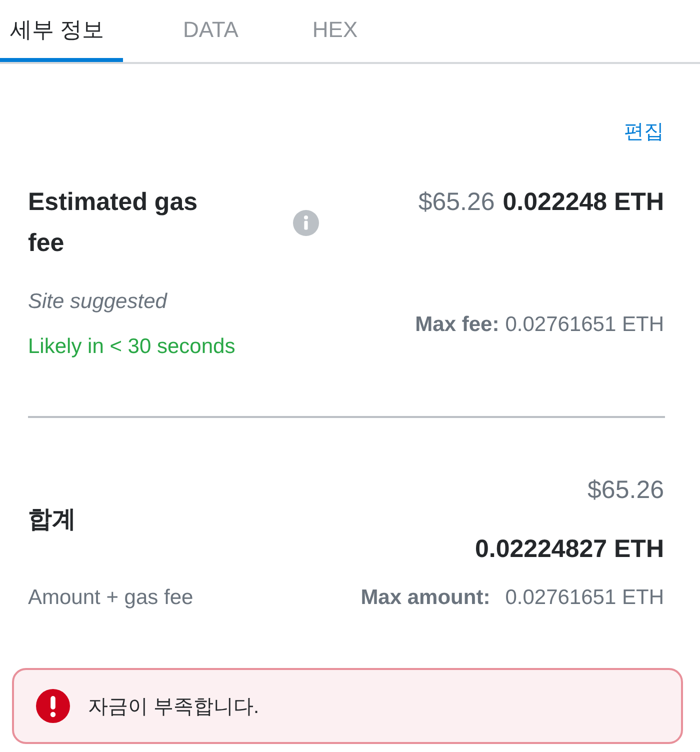 This screenshot has width=700, height=752. What do you see at coordinates (306, 223) in the screenshot?
I see `info-icon` at bounding box center [306, 223].